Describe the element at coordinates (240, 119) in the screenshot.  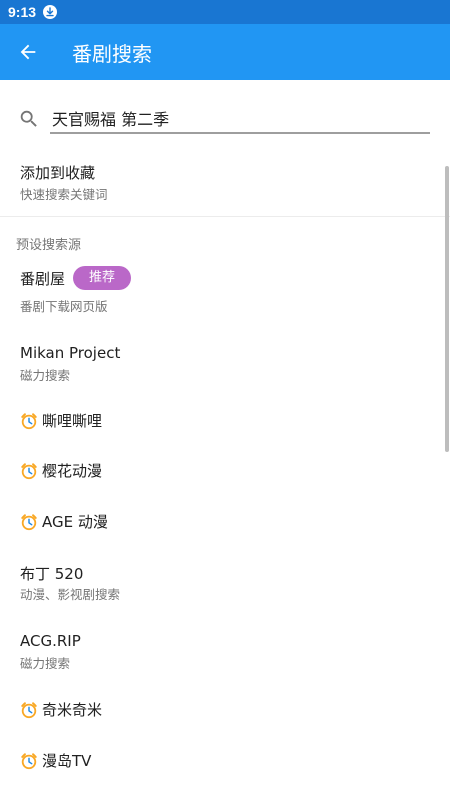
I see `search-input` at that location.